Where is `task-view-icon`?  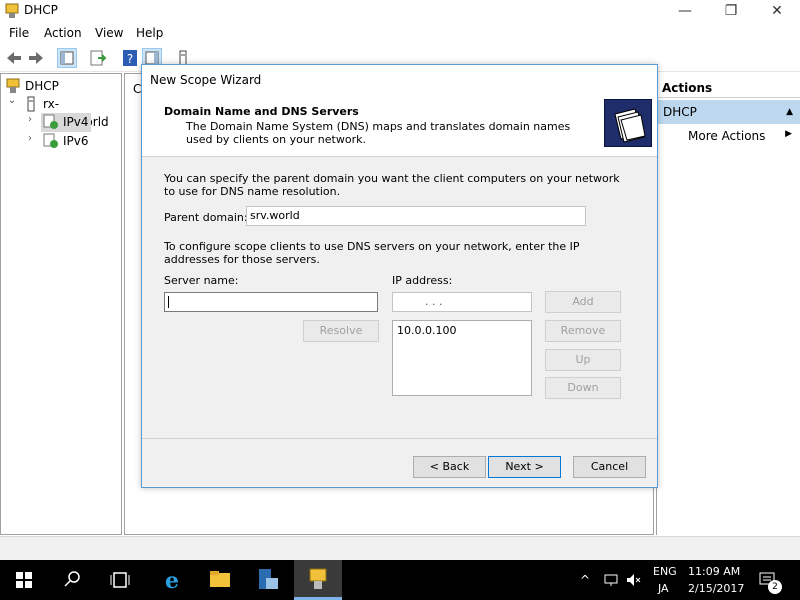 task-view-icon is located at coordinates (120, 580).